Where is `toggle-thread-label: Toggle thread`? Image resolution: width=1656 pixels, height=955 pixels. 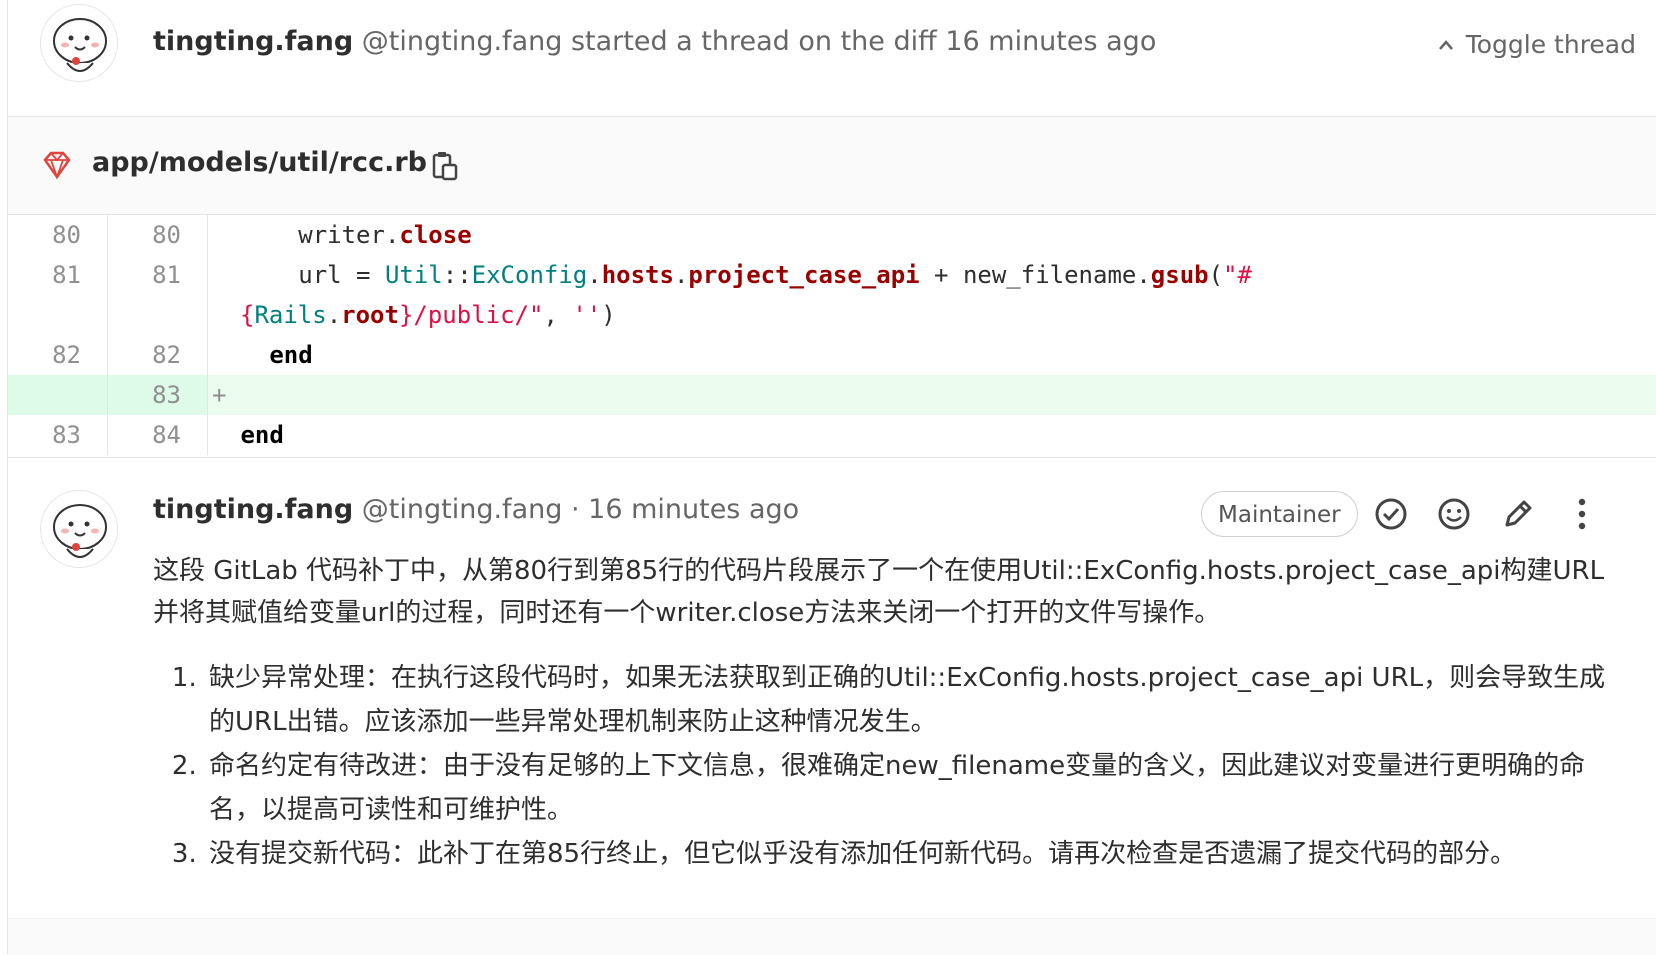
toggle-thread-label: Toggle thread is located at coordinates (1550, 44).